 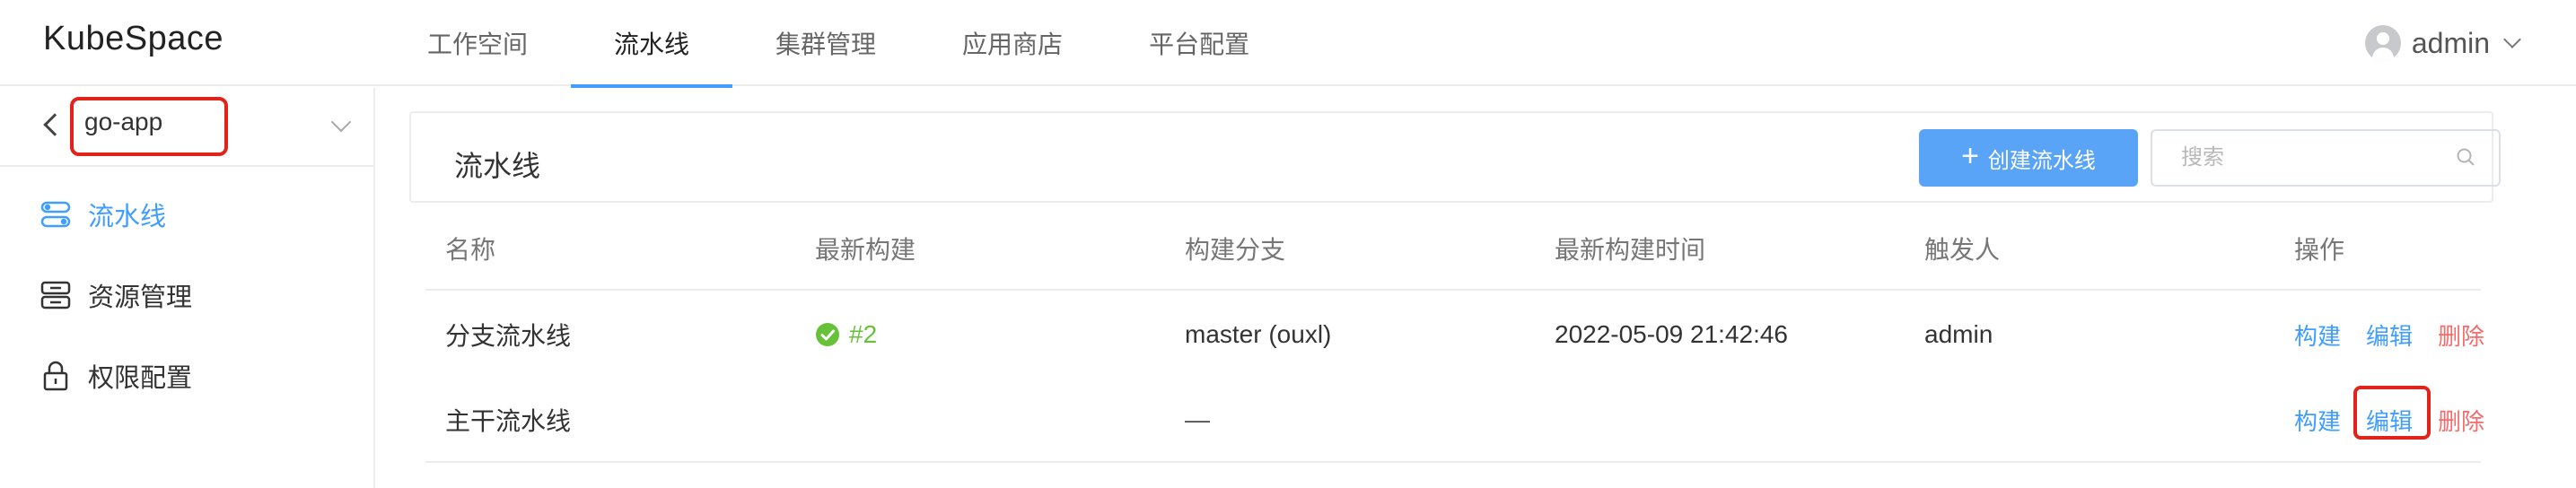 I want to click on main-nav: 工作空间 流水线 集群管理 应用商店 平台配置, so click(x=839, y=44).